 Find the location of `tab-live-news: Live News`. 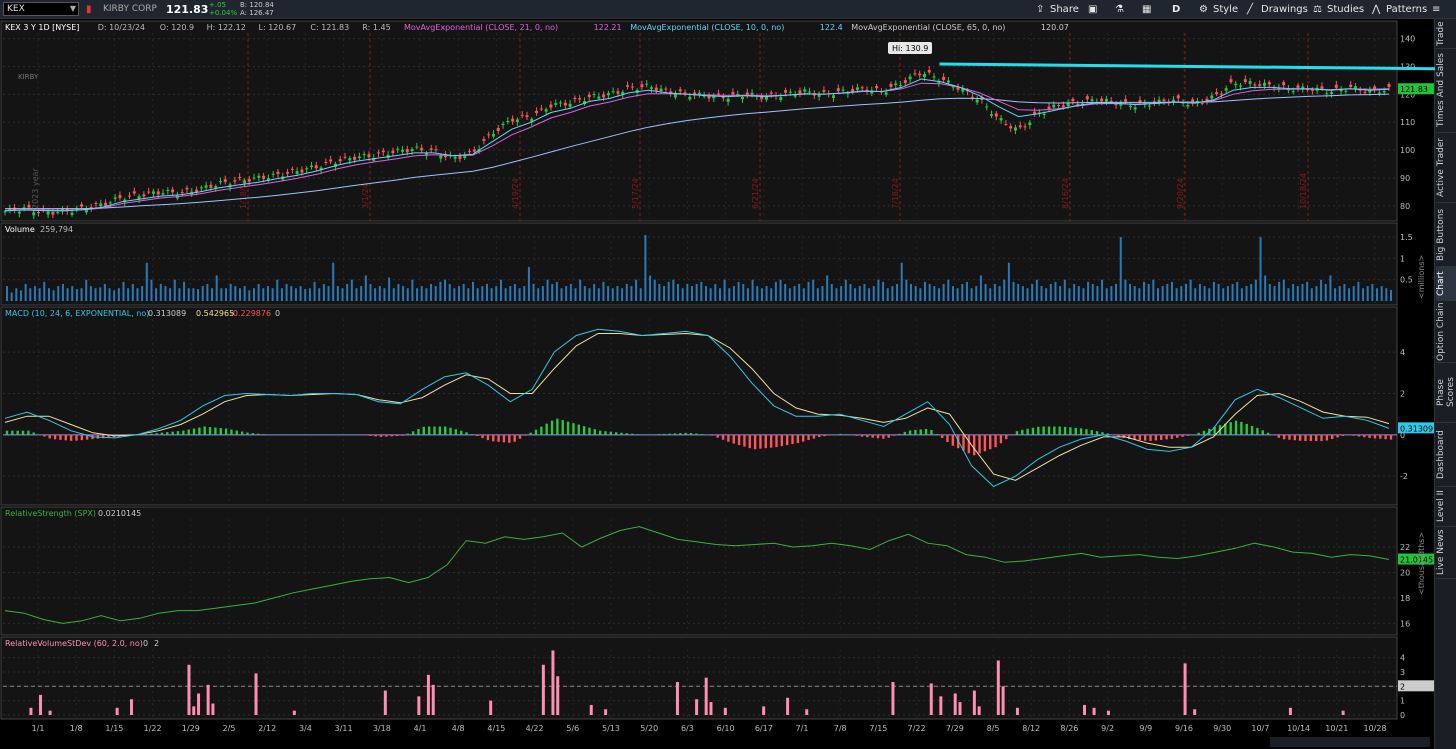

tab-live-news: Live News is located at coordinates (1446, 553).